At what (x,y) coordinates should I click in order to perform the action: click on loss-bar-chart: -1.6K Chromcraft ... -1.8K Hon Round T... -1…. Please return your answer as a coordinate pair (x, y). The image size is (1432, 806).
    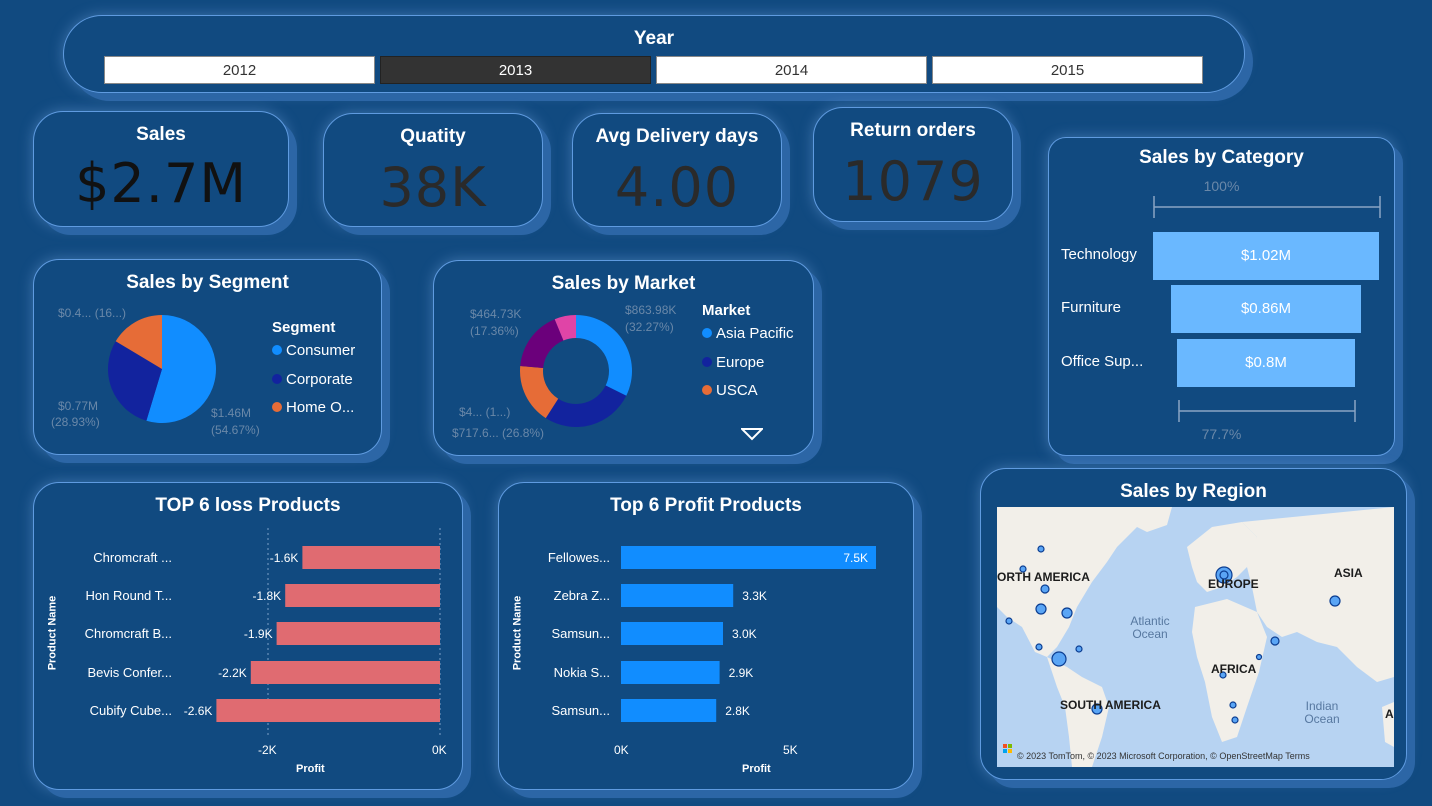
    Looking at the image, I should click on (263, 632).